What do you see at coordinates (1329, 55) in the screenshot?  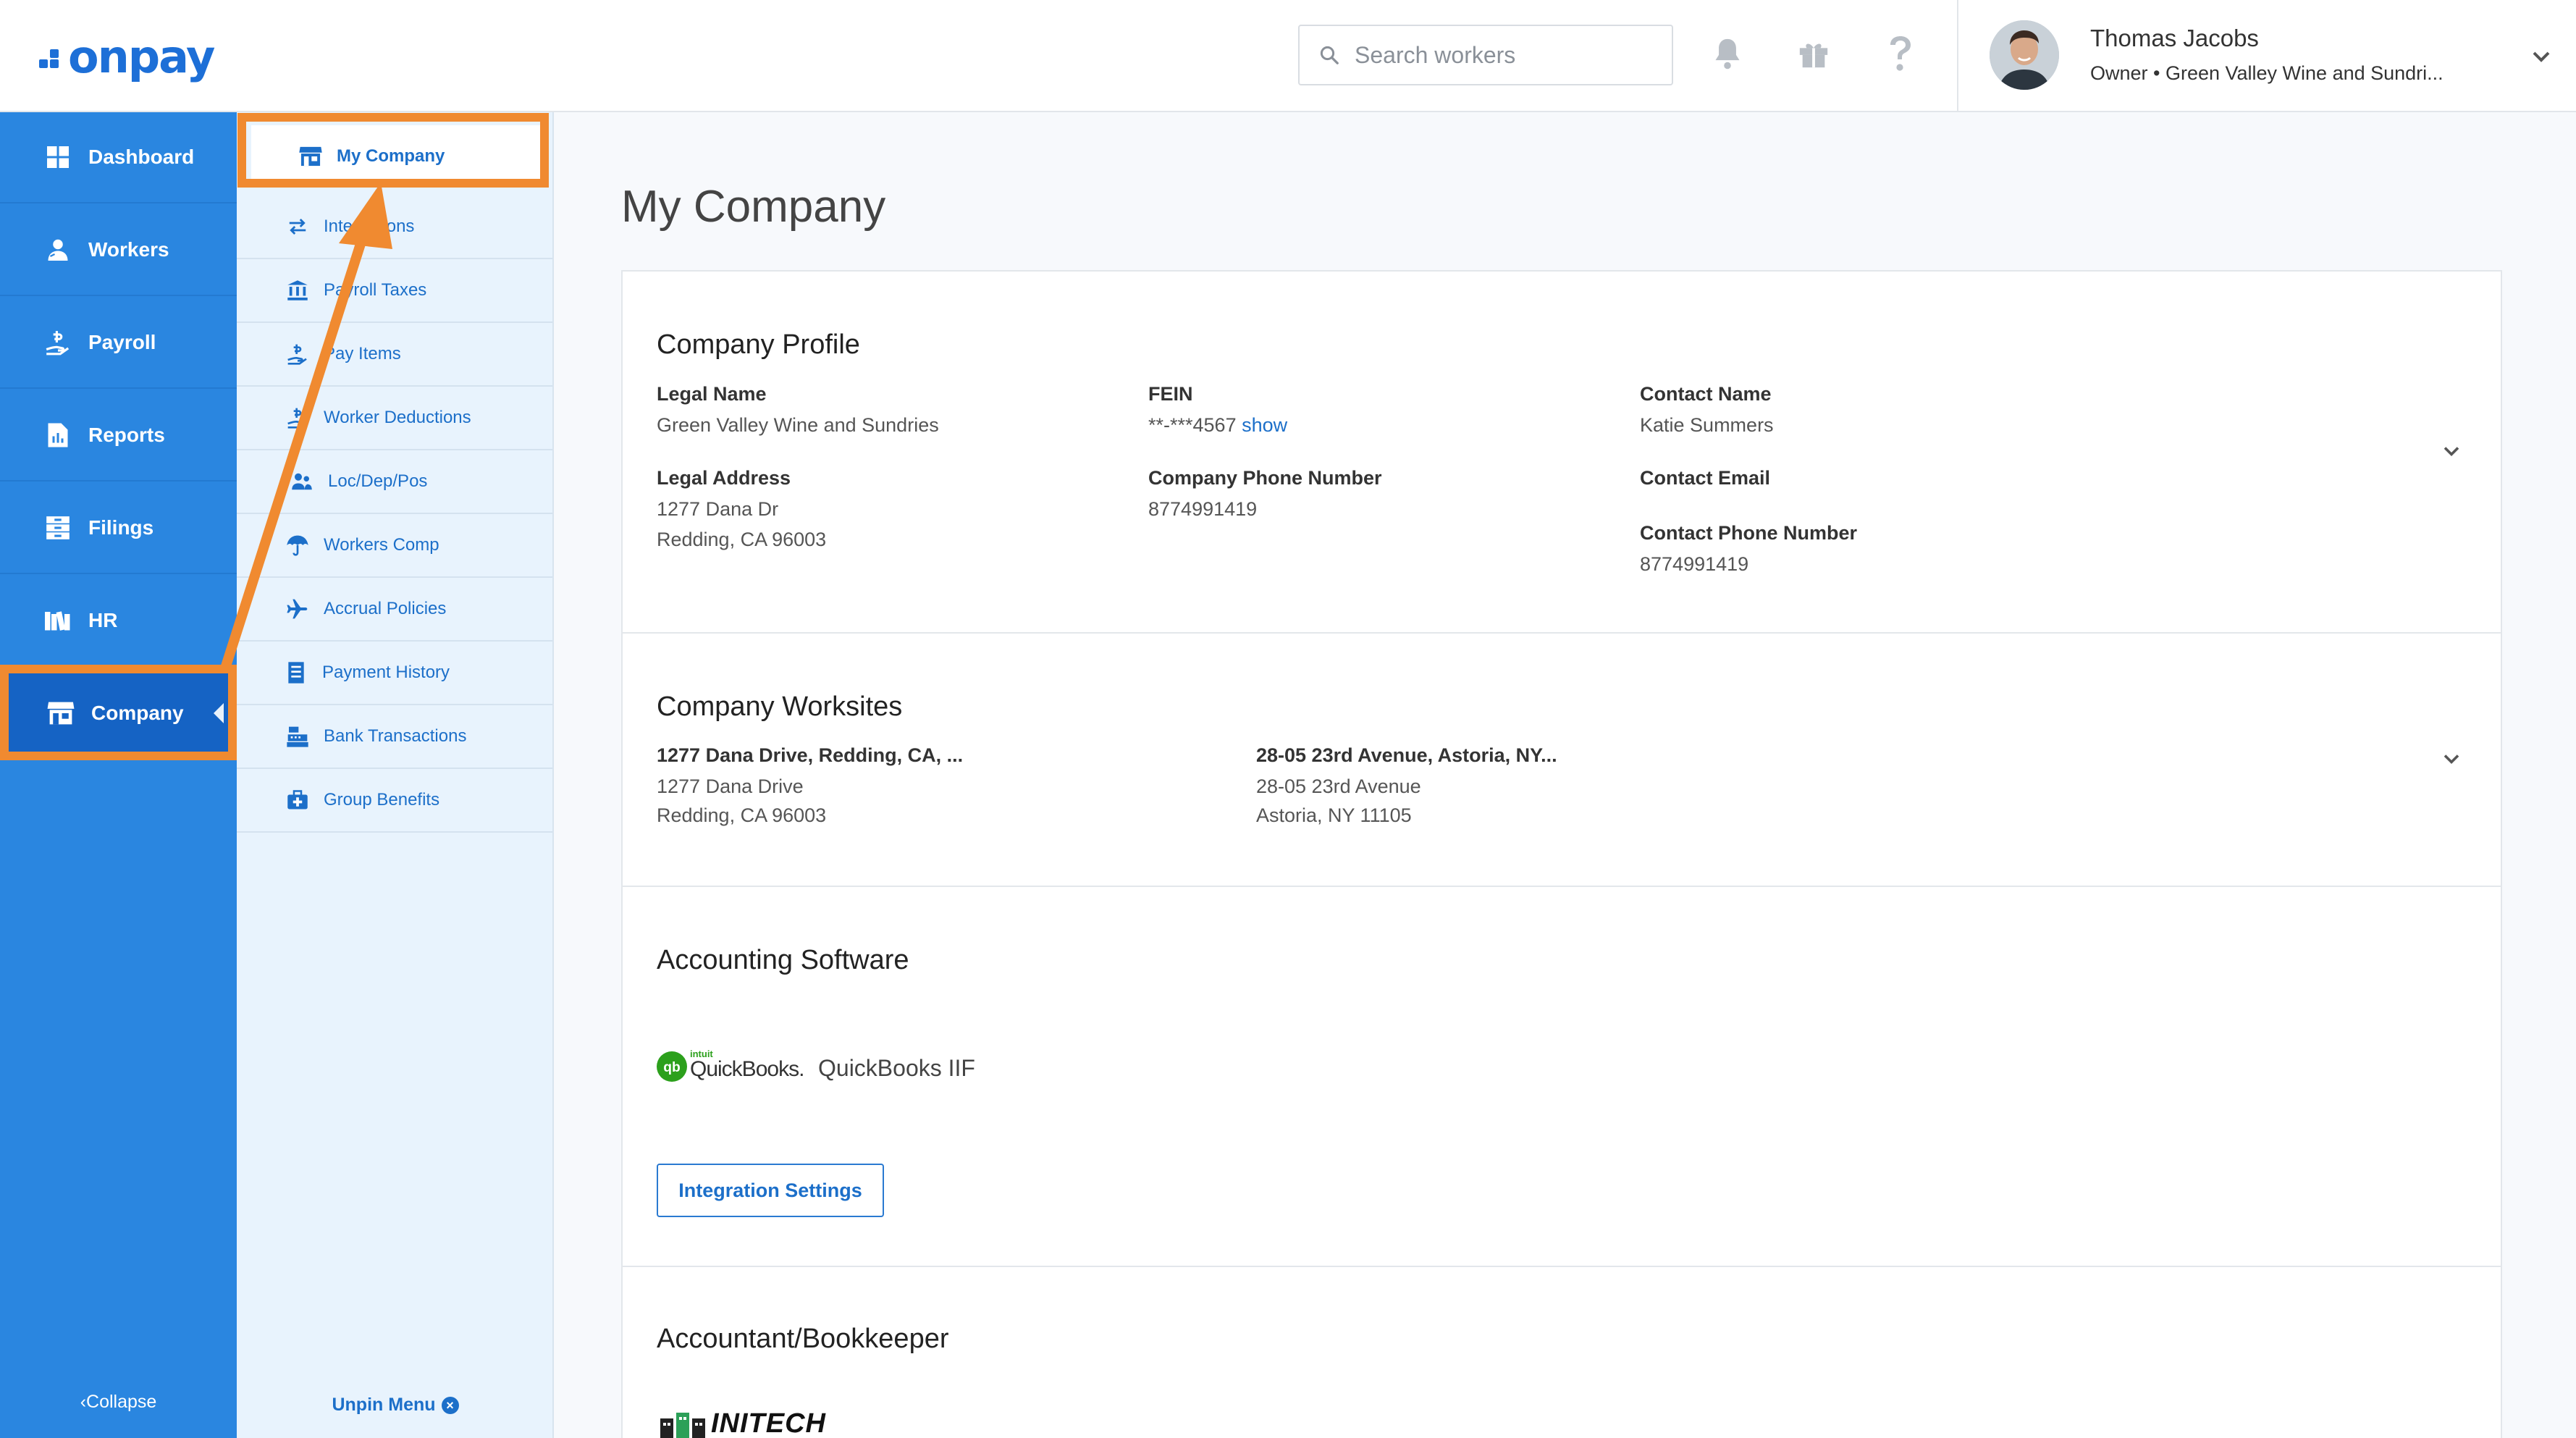 I see `search-icon` at bounding box center [1329, 55].